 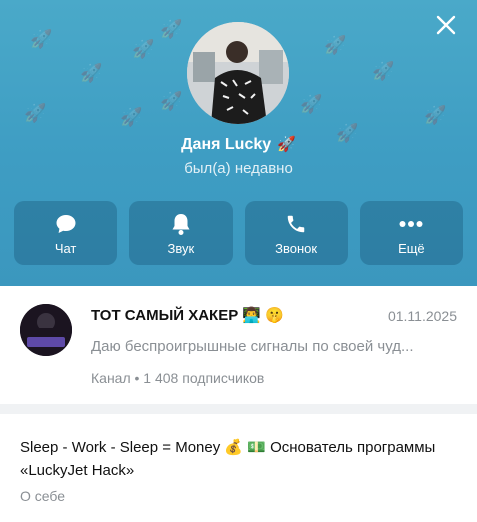 I want to click on rocket-icon: 🚀, so click(x=286, y=144).